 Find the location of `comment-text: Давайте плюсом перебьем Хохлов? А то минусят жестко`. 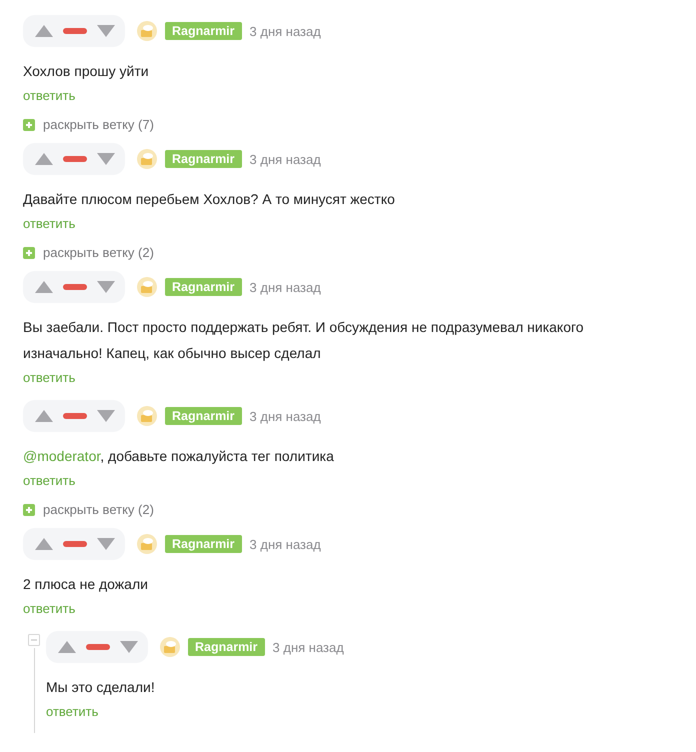

comment-text: Давайте плюсом перебьем Хохлов? А то минусят жестко is located at coordinates (209, 199).